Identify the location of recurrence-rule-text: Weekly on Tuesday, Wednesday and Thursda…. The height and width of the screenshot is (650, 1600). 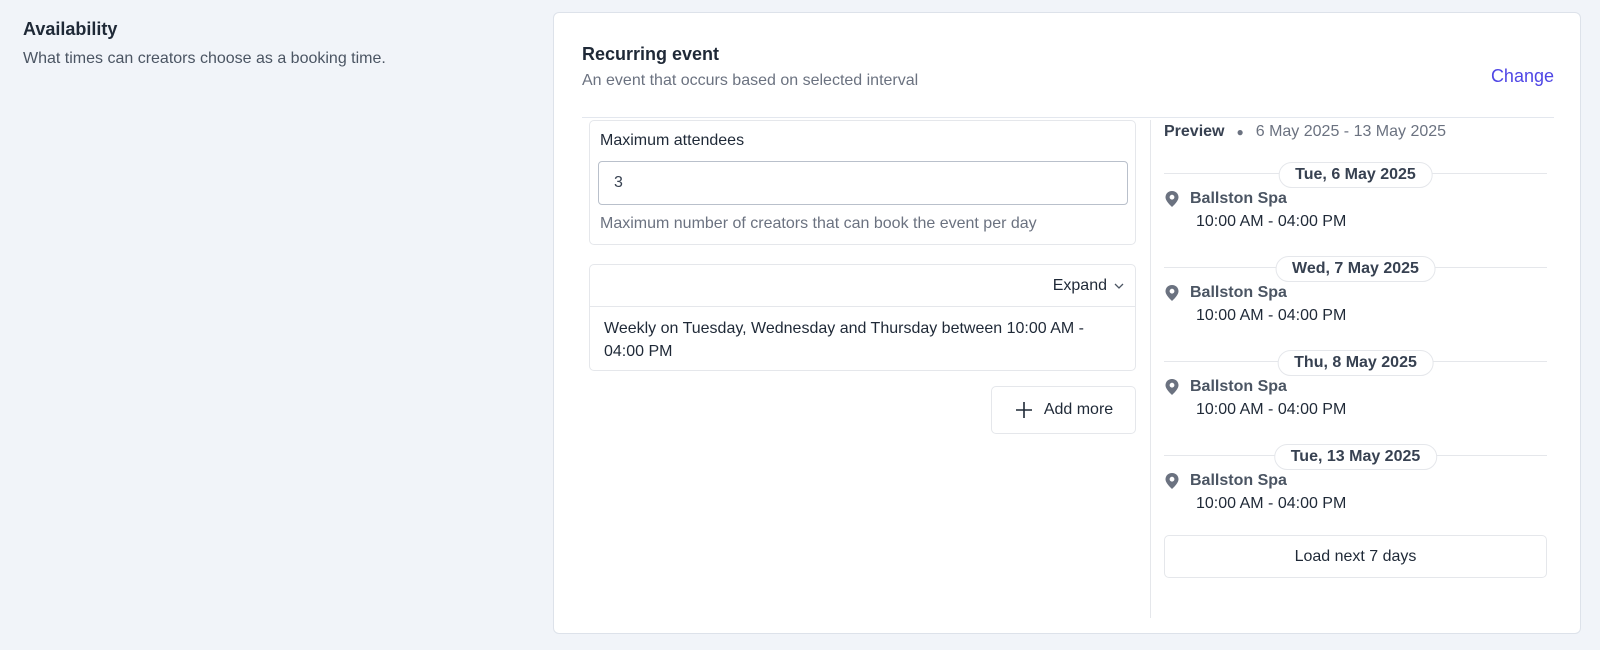
(844, 340).